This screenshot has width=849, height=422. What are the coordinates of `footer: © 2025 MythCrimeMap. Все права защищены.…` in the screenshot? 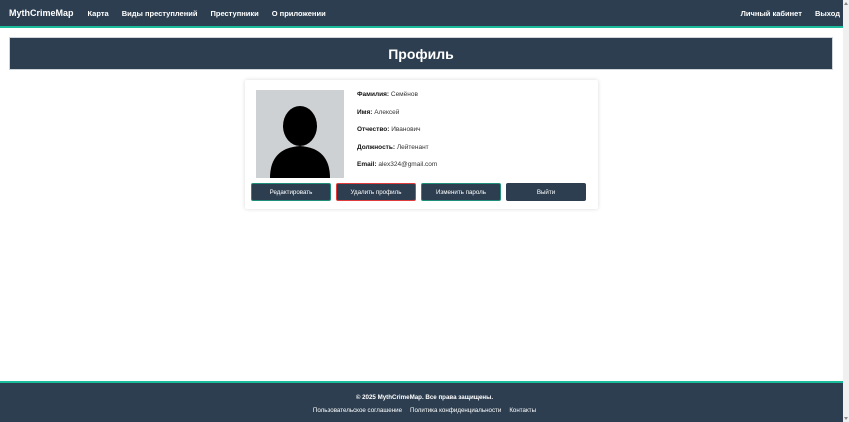 It's located at (424, 401).